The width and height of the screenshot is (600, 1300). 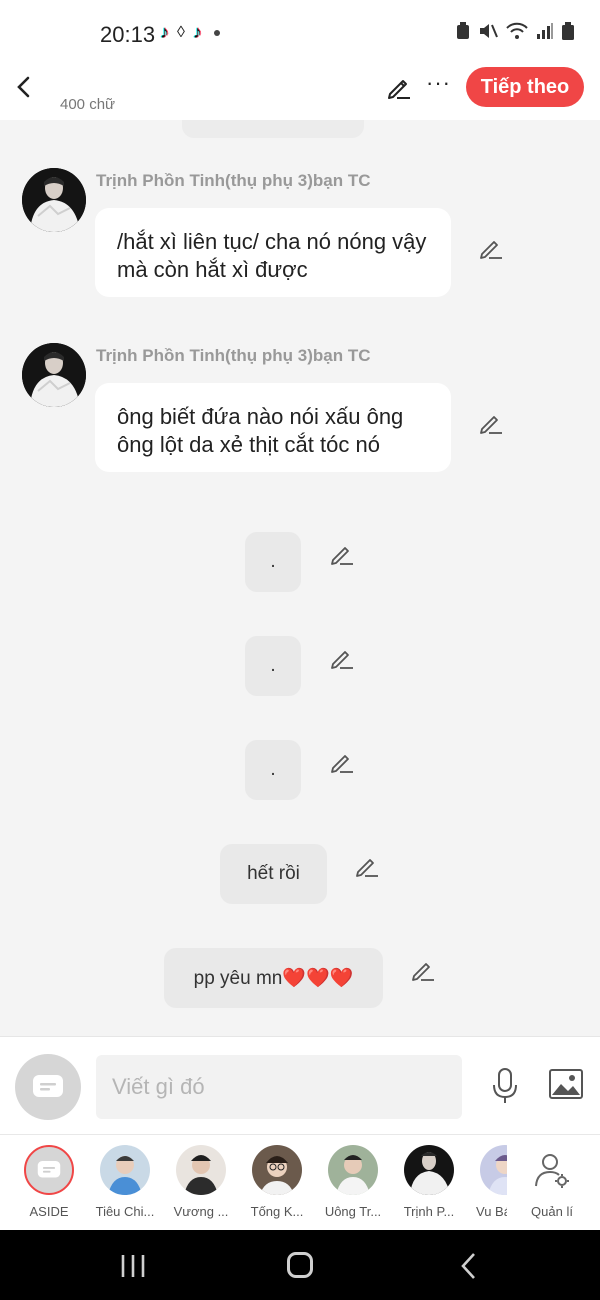 I want to click on wifi-icon, so click(x=517, y=30).